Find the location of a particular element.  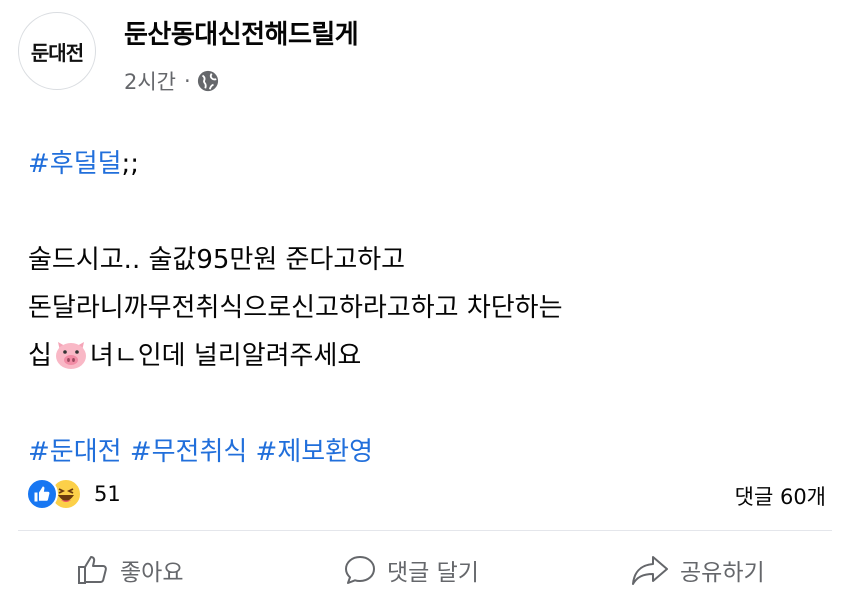

hashtag-link: #무전취식 is located at coordinates (188, 452).